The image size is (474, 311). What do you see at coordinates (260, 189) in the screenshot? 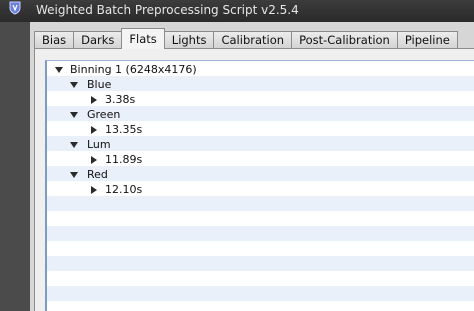
I see `tree-exposure-row: 12.10s` at bounding box center [260, 189].